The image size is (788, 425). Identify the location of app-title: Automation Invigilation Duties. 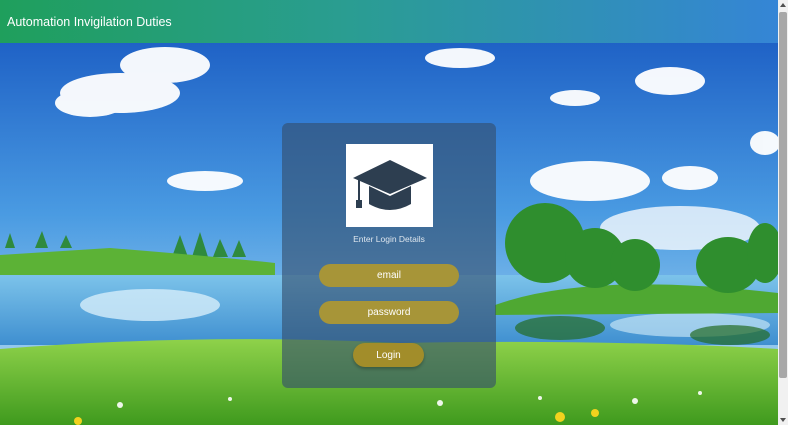
(89, 21).